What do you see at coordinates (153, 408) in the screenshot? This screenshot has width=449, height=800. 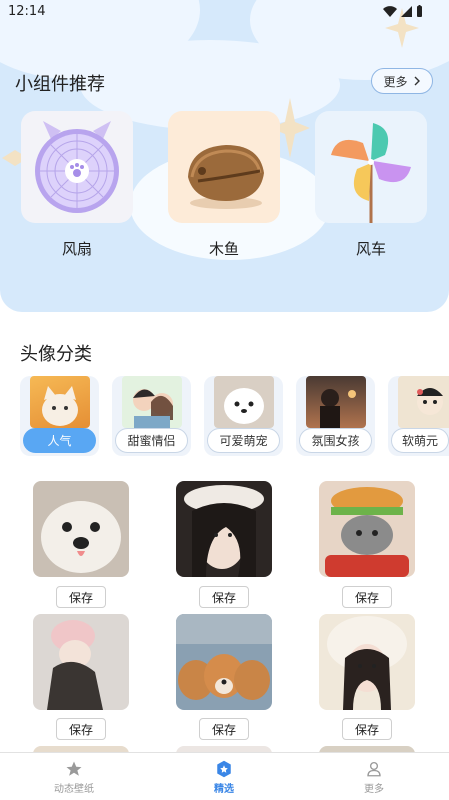 I see `couple-avatar-image` at bounding box center [153, 408].